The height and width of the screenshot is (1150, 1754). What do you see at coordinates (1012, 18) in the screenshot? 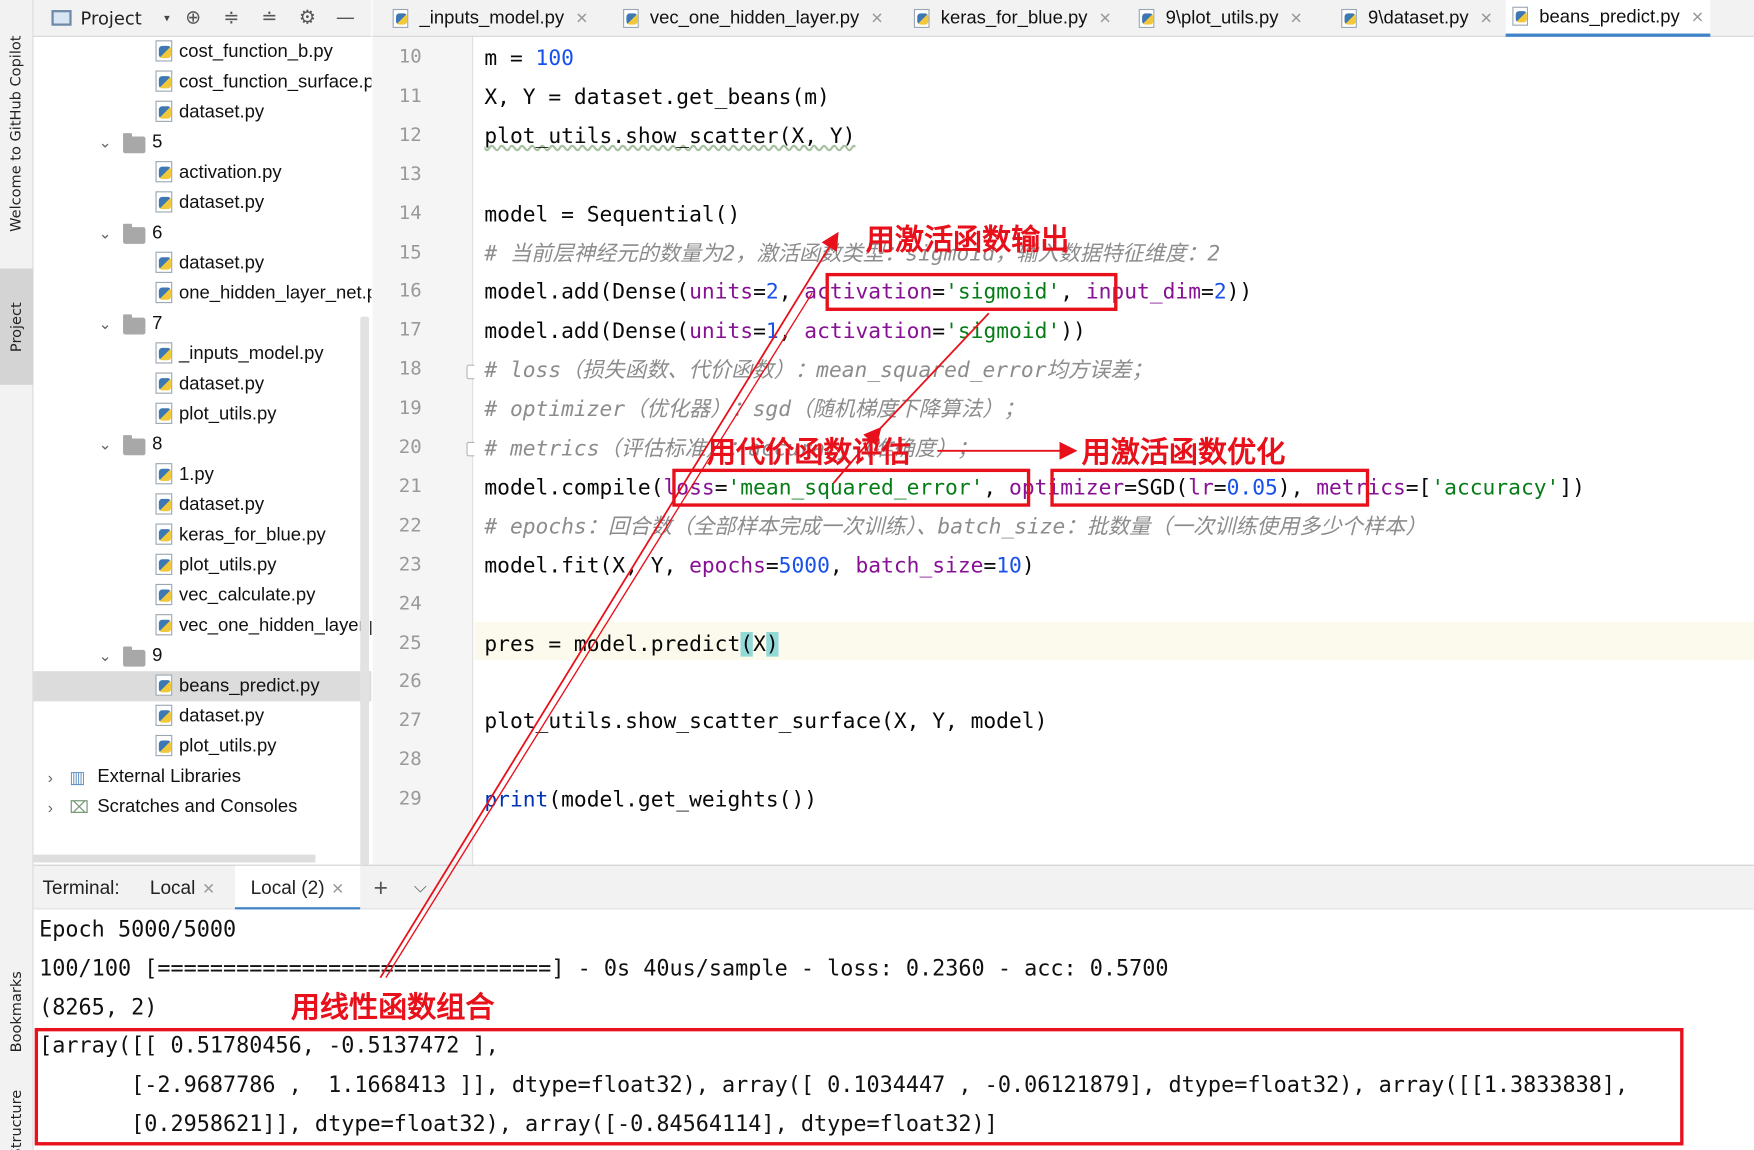
I see `editor-tab: keras_for_blue.py ✕` at bounding box center [1012, 18].